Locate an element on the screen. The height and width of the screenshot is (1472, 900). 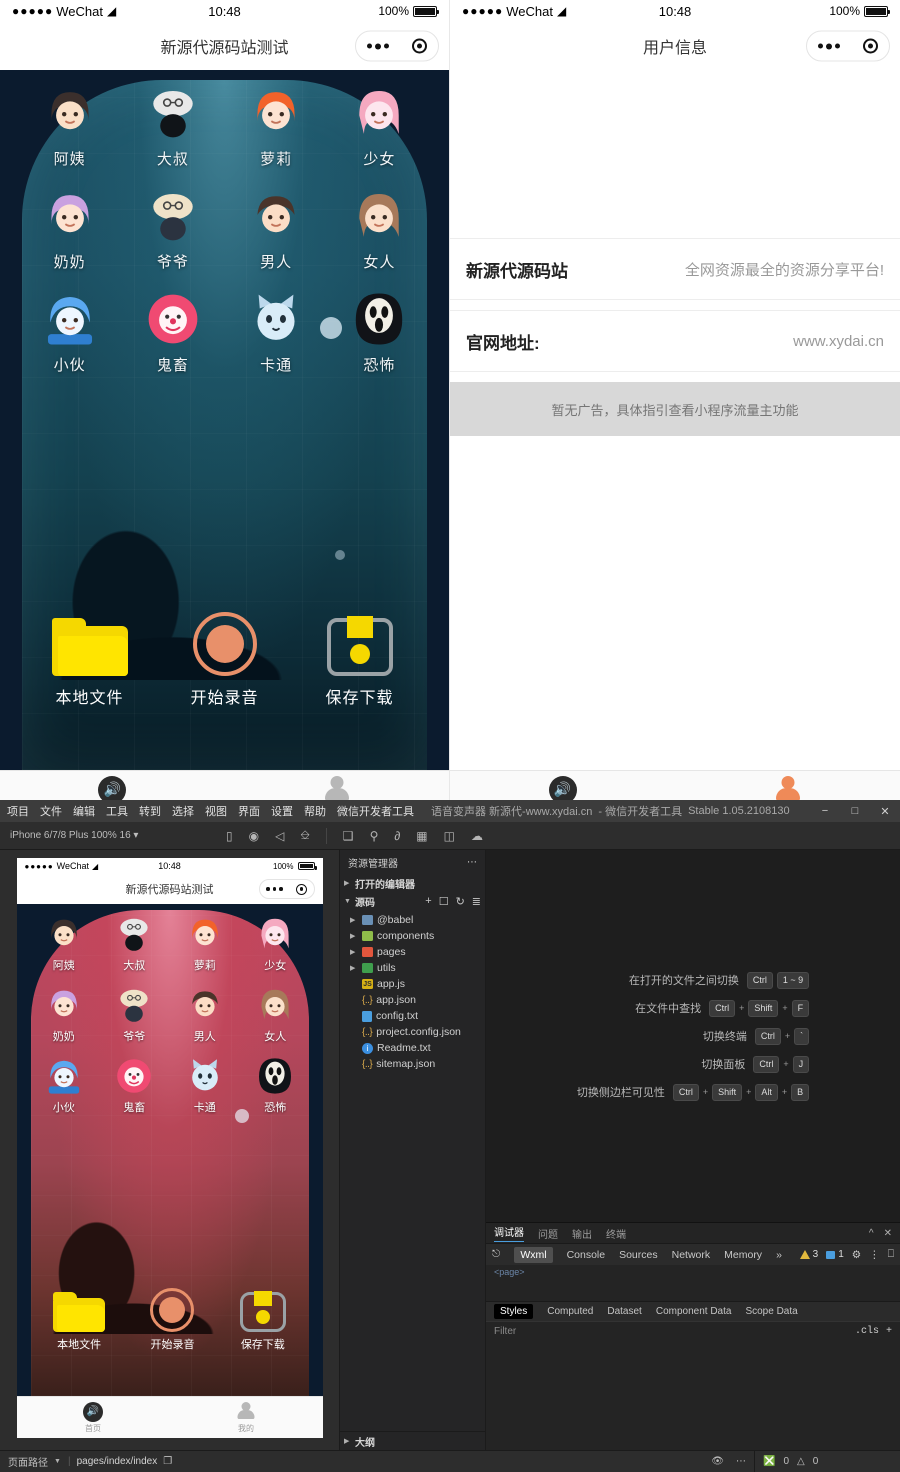
avatar-item-uncle: 大叔 is located at coordinates (134, 943).